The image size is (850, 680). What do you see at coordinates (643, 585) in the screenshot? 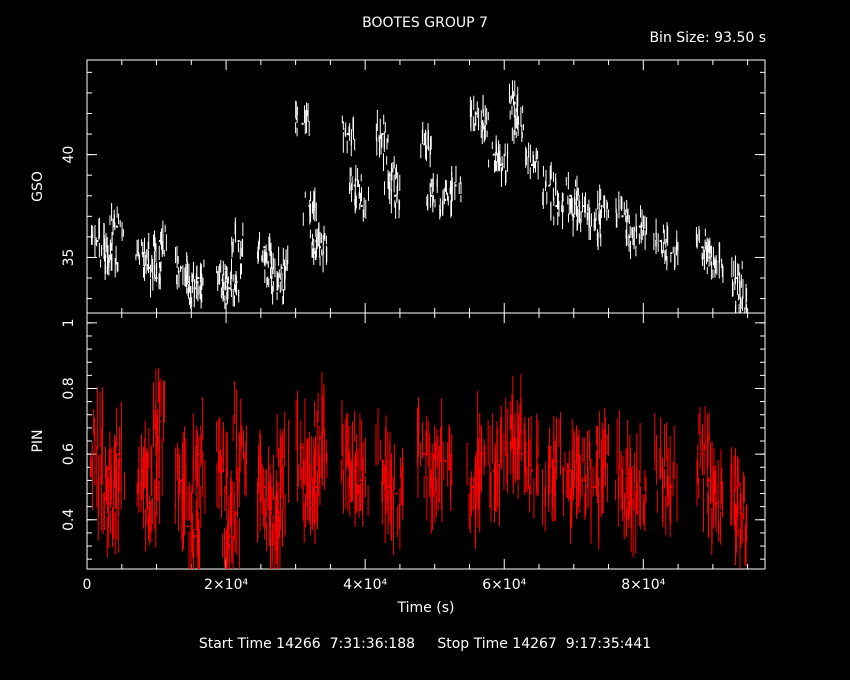
I see `x-tick-label: 8×10⁴` at bounding box center [643, 585].